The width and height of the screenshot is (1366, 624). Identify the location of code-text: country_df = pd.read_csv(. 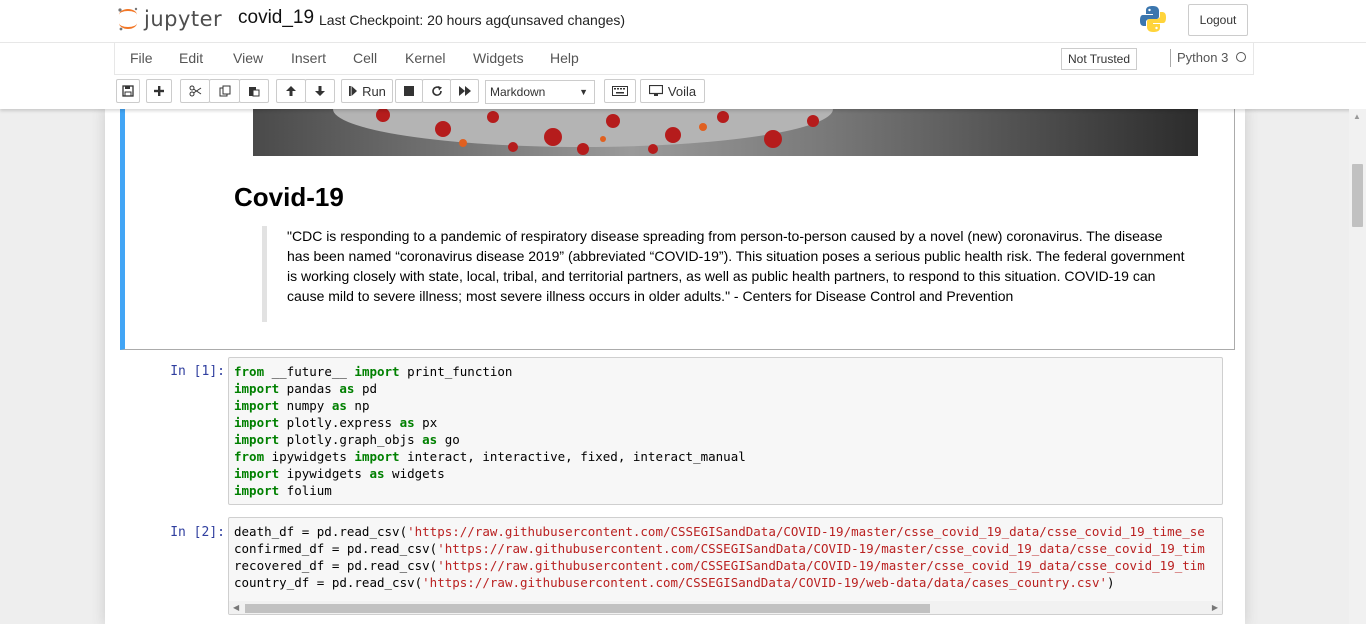
(328, 582).